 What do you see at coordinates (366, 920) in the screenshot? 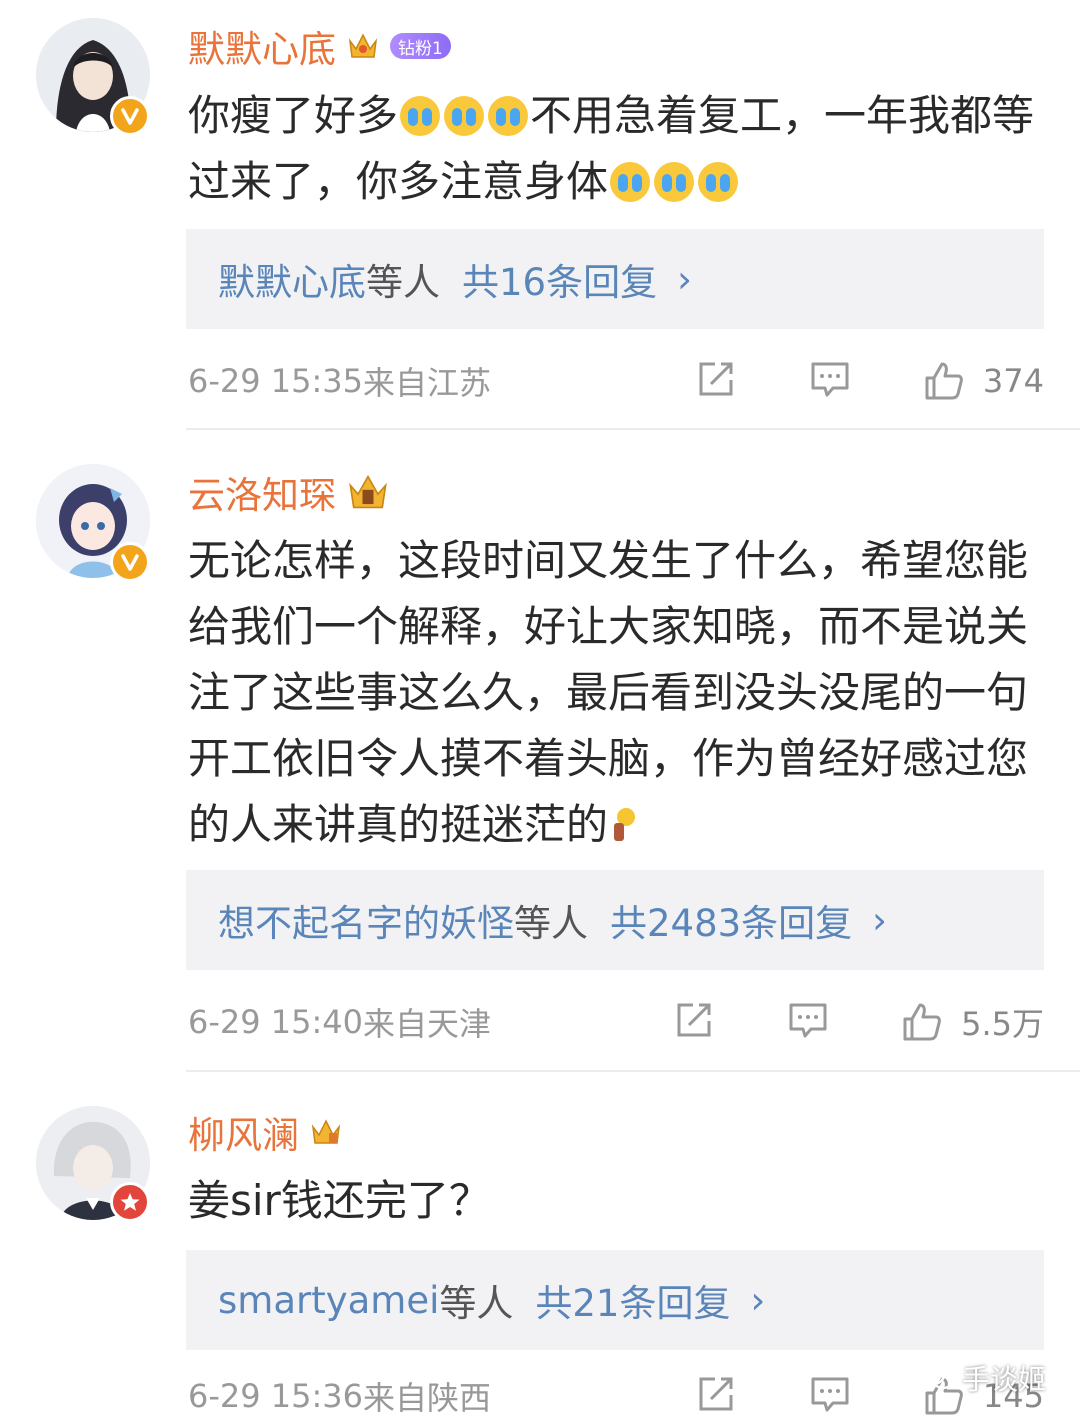
I see `reply-user: 想不起名字的妖怪` at bounding box center [366, 920].